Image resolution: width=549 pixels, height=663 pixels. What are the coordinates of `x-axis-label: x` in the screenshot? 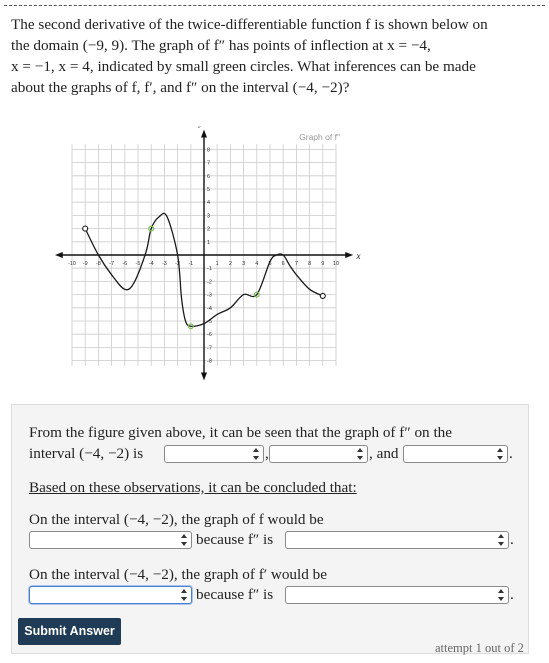 It's located at (357, 256).